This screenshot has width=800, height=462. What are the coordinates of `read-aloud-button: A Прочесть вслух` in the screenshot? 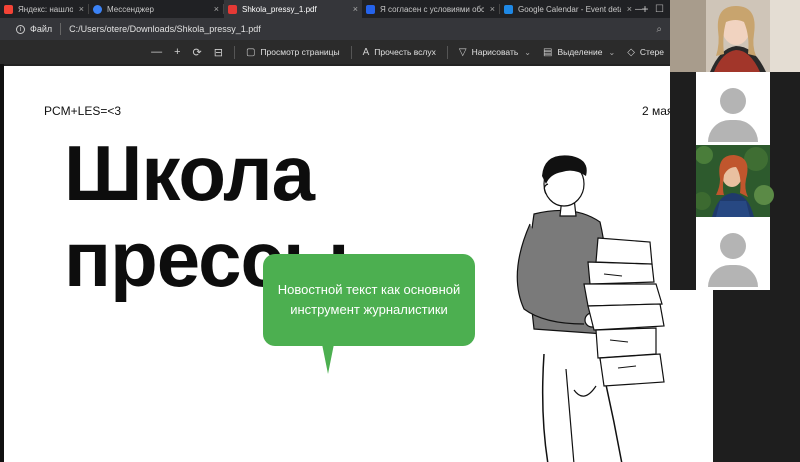 It's located at (399, 52).